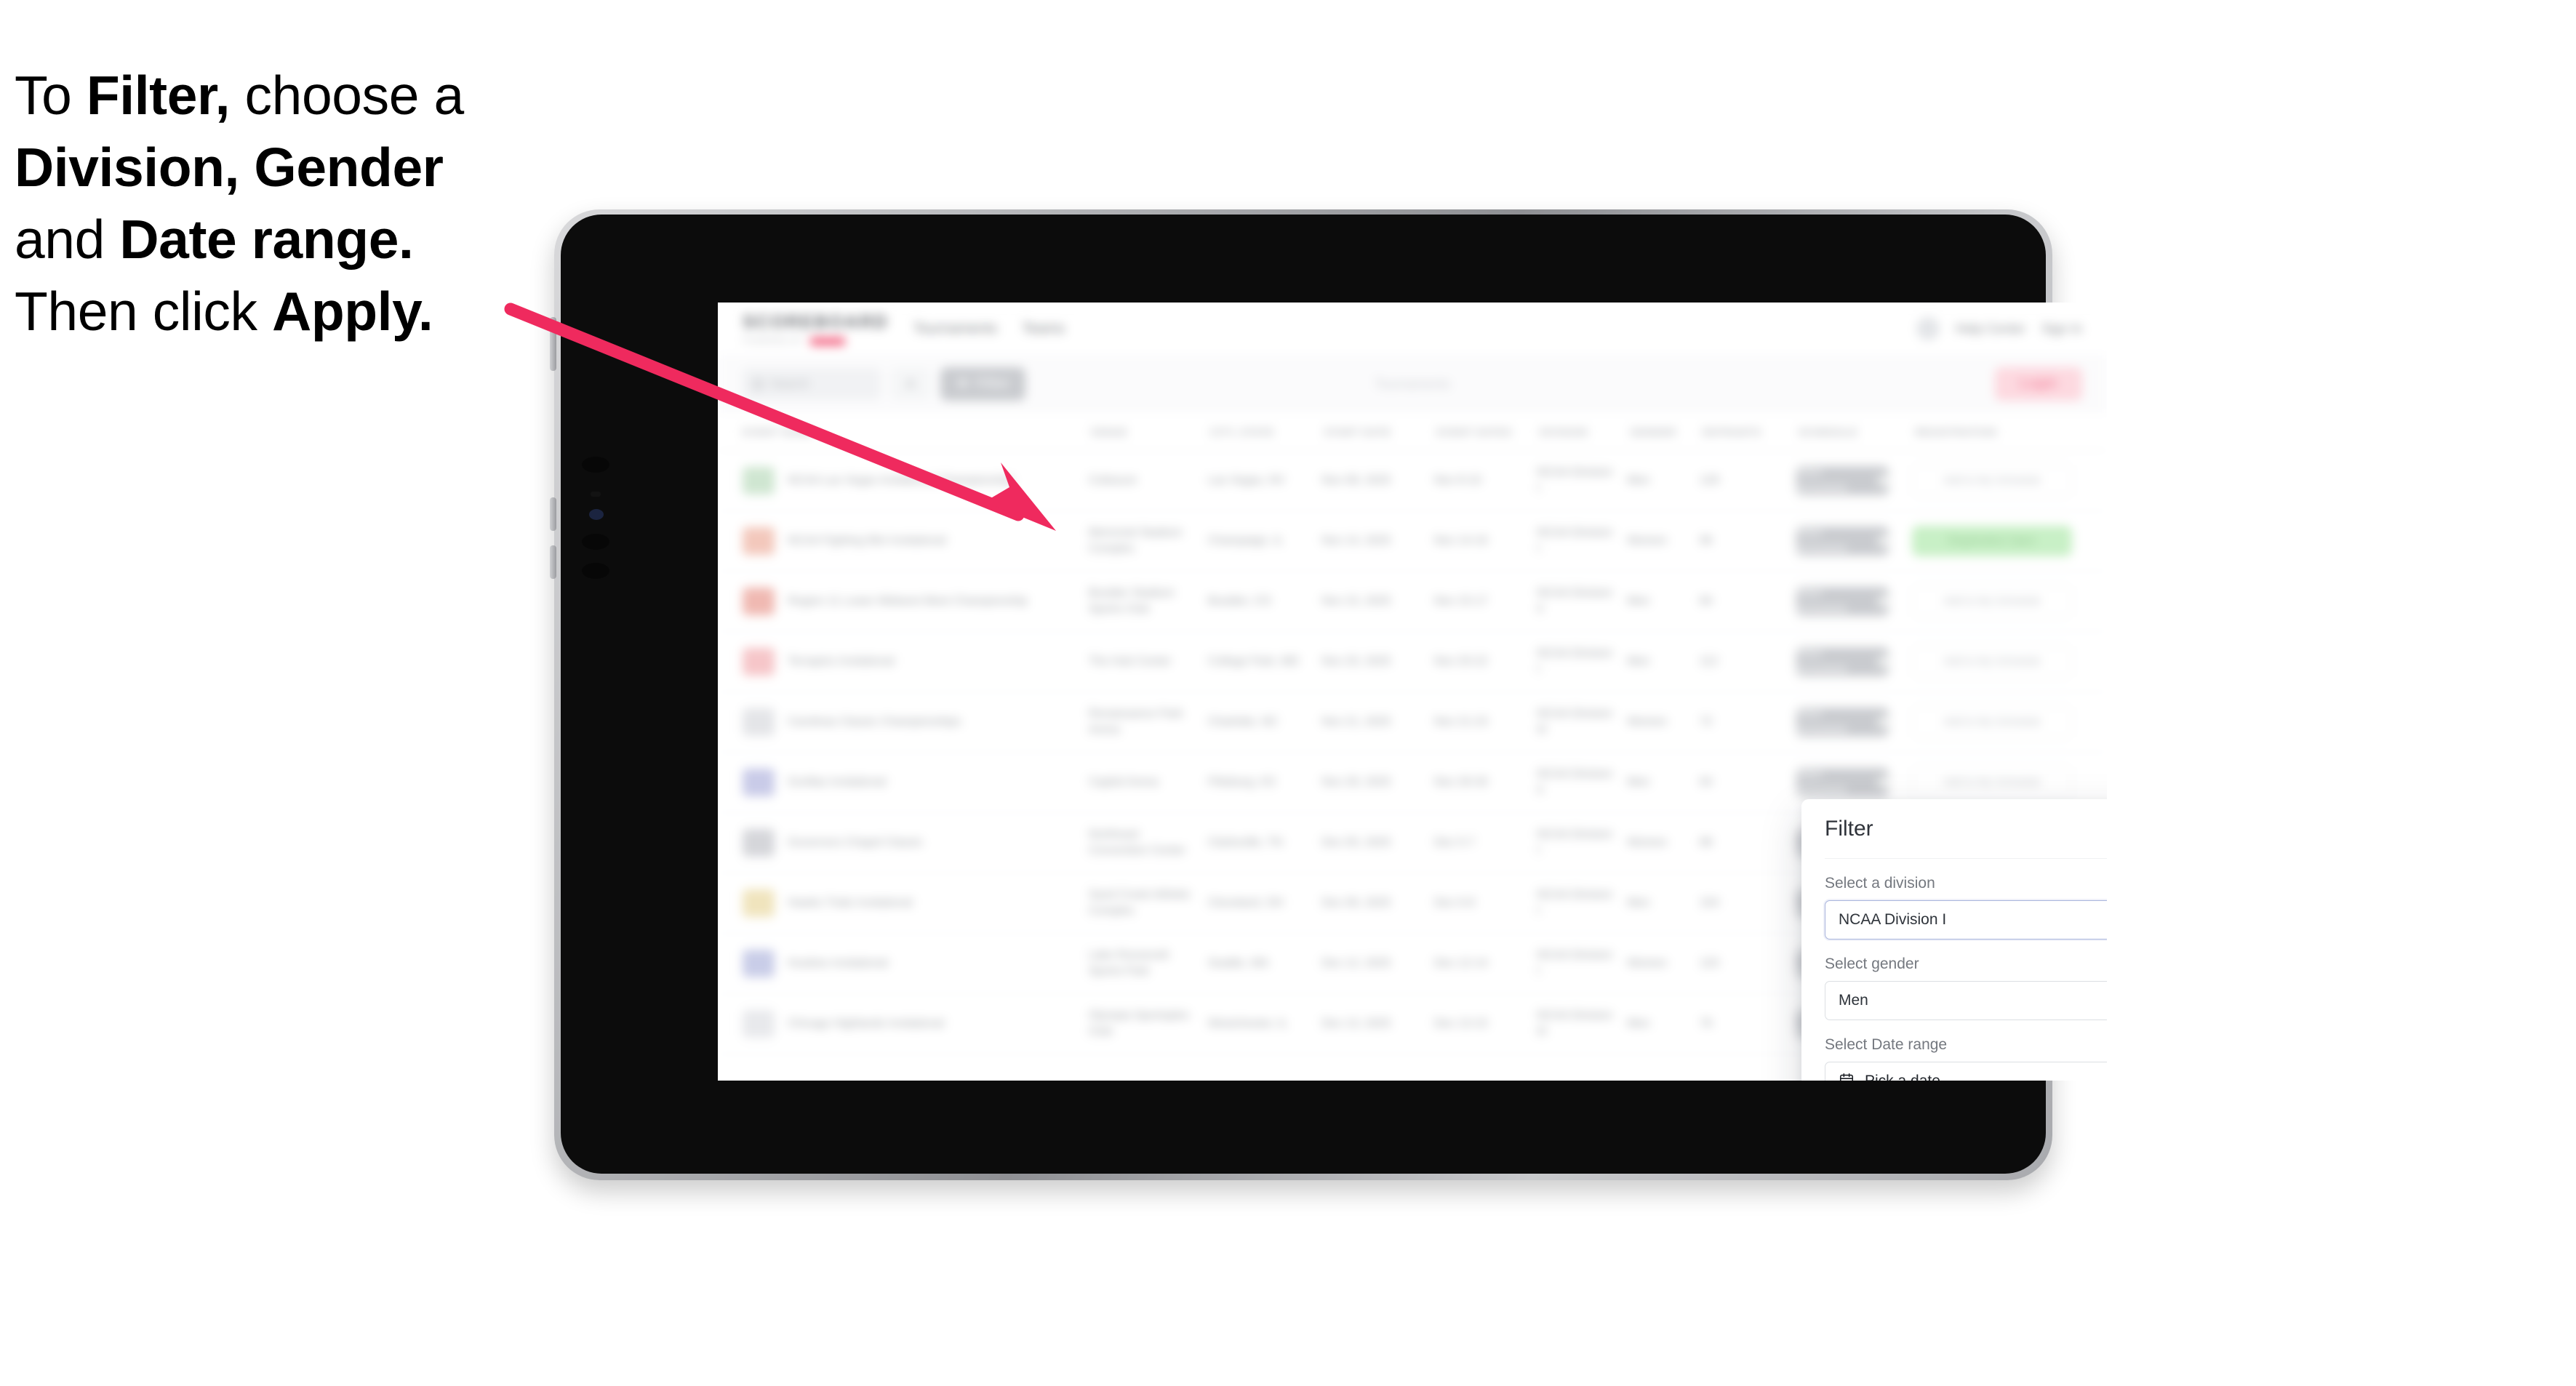 This screenshot has height=1386, width=2576. Describe the element at coordinates (595, 571) in the screenshot. I see `speaker-dot` at that location.